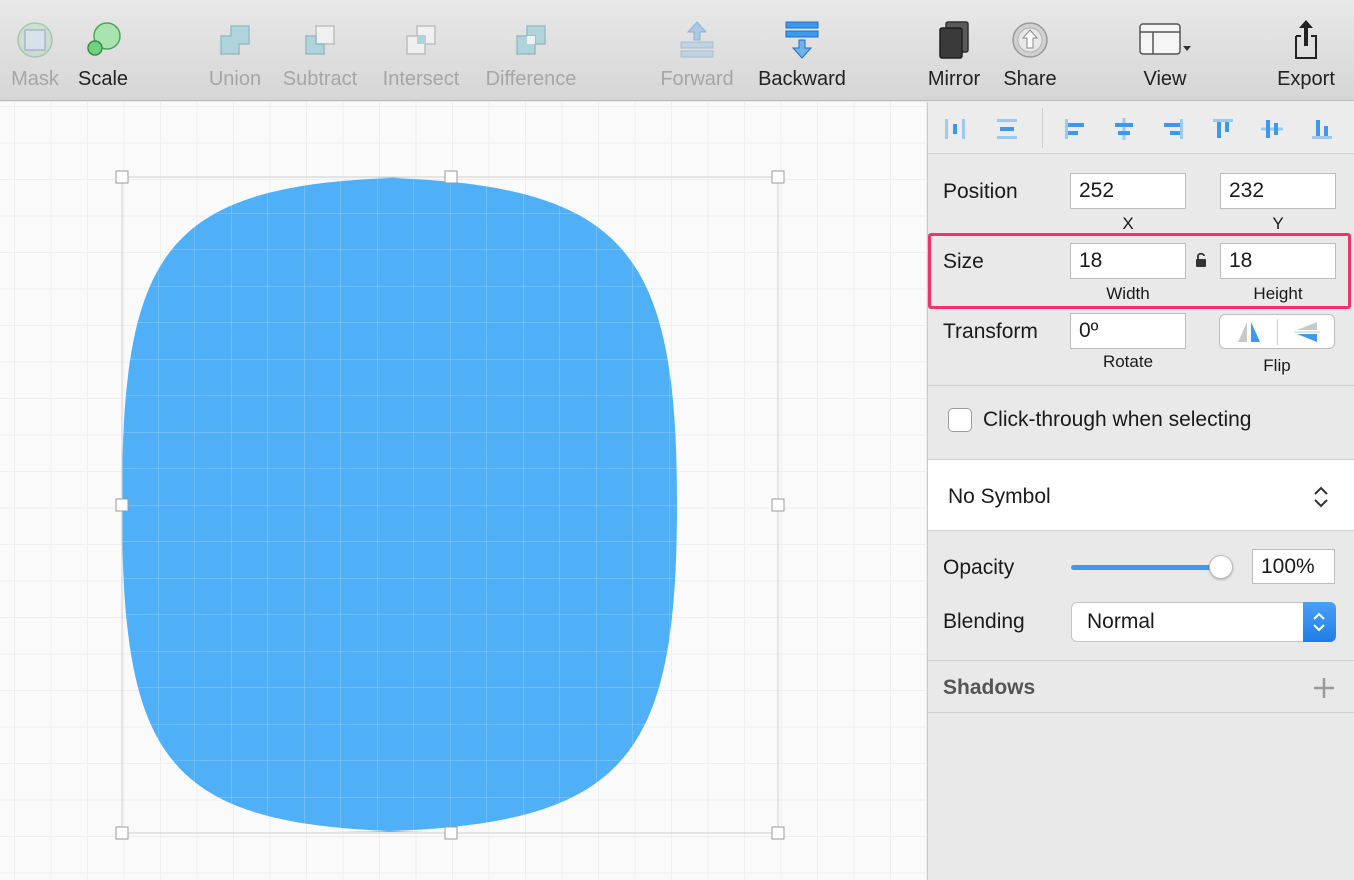 Image resolution: width=1354 pixels, height=880 pixels. I want to click on align-right-icon, so click(1173, 129).